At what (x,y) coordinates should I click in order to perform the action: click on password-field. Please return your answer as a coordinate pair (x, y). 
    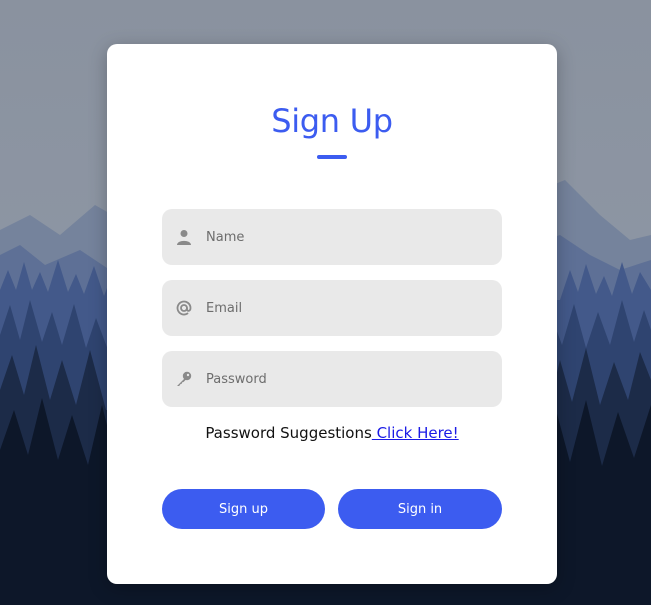
    Looking at the image, I should click on (332, 379).